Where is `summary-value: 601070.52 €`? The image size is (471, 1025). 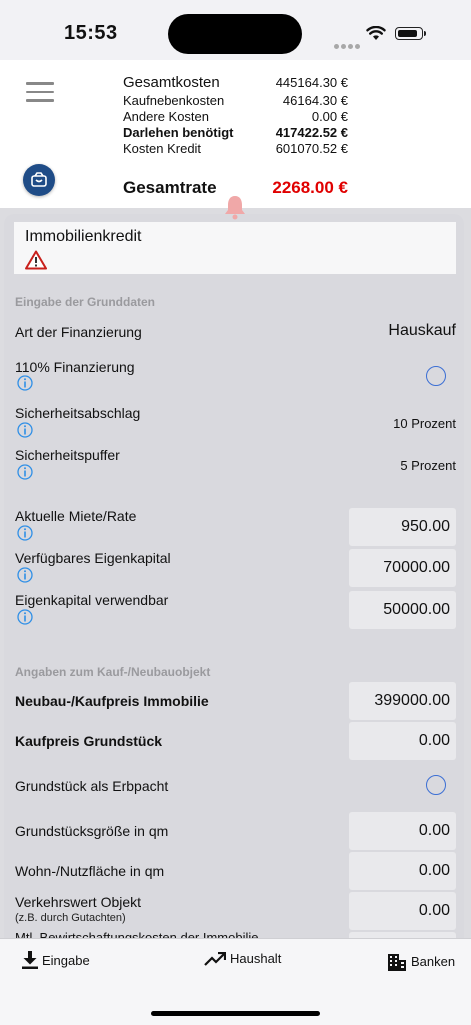 summary-value: 601070.52 € is located at coordinates (311, 148).